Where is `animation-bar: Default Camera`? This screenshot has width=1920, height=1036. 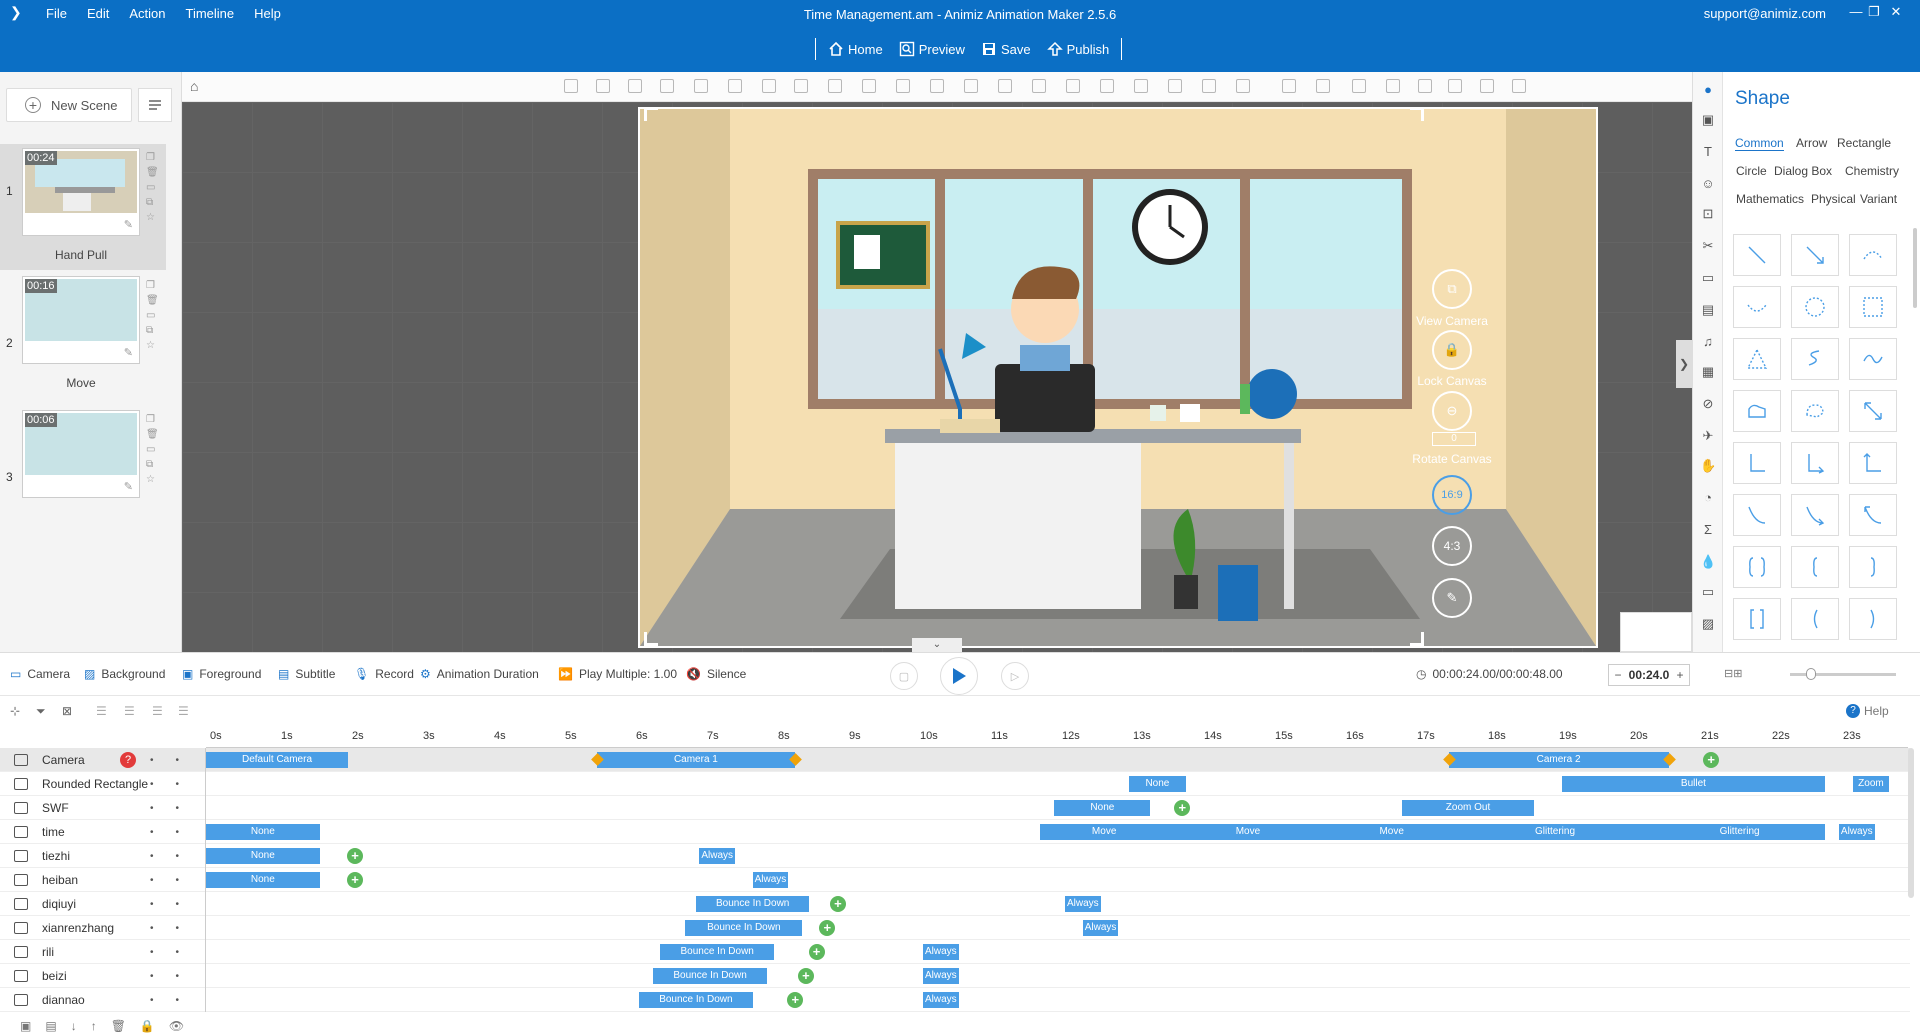 animation-bar: Default Camera is located at coordinates (277, 760).